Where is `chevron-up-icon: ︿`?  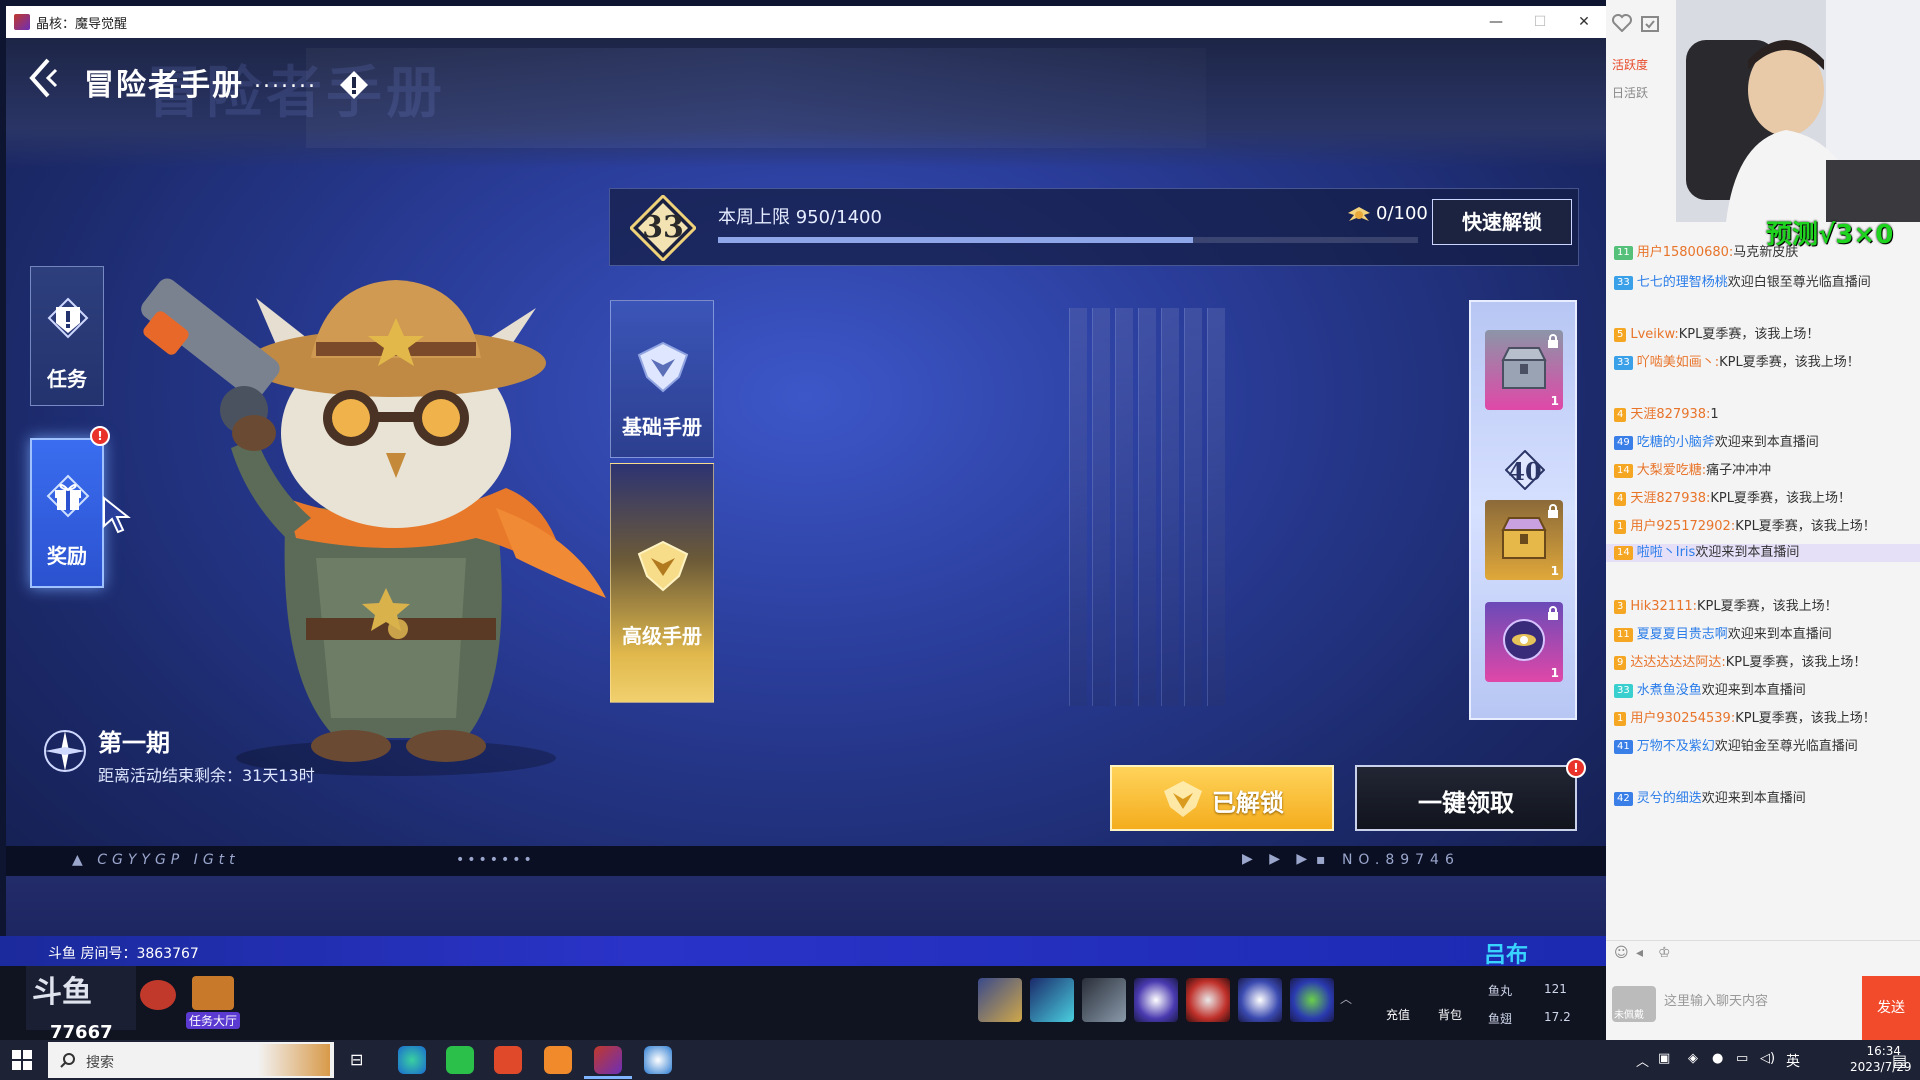 chevron-up-icon: ︿ is located at coordinates (1346, 998).